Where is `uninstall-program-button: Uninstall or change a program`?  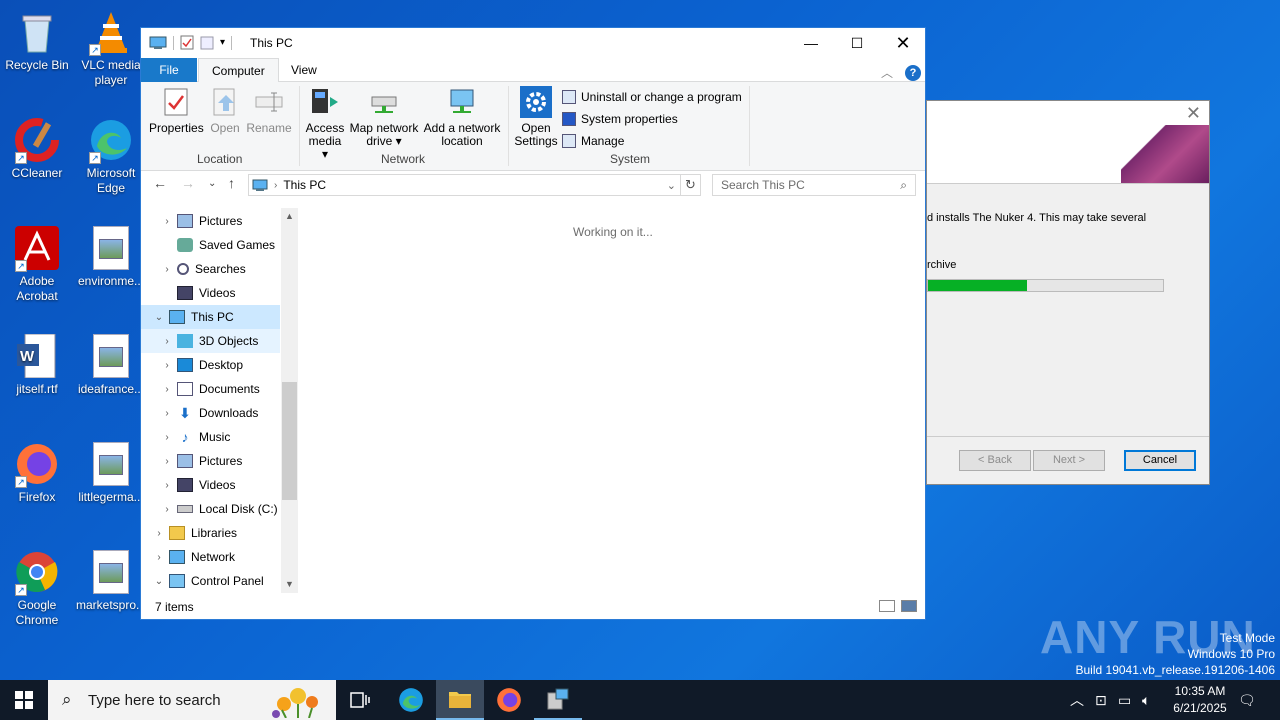
uninstall-program-button: Uninstall or change a program is located at coordinates (652, 97).